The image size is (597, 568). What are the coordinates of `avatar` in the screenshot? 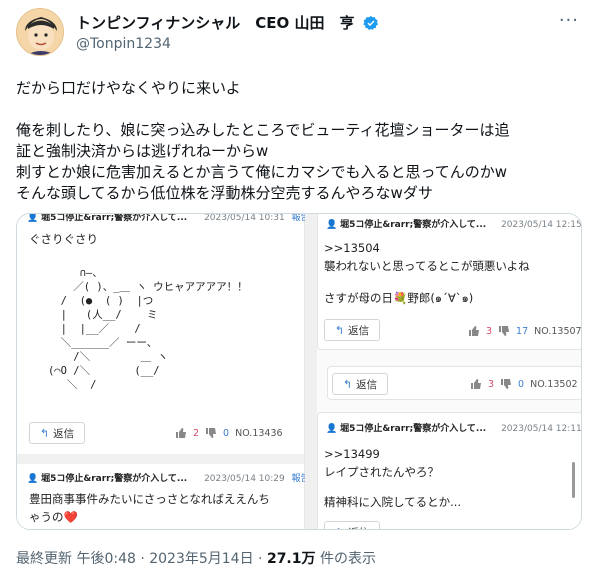 It's located at (40, 32).